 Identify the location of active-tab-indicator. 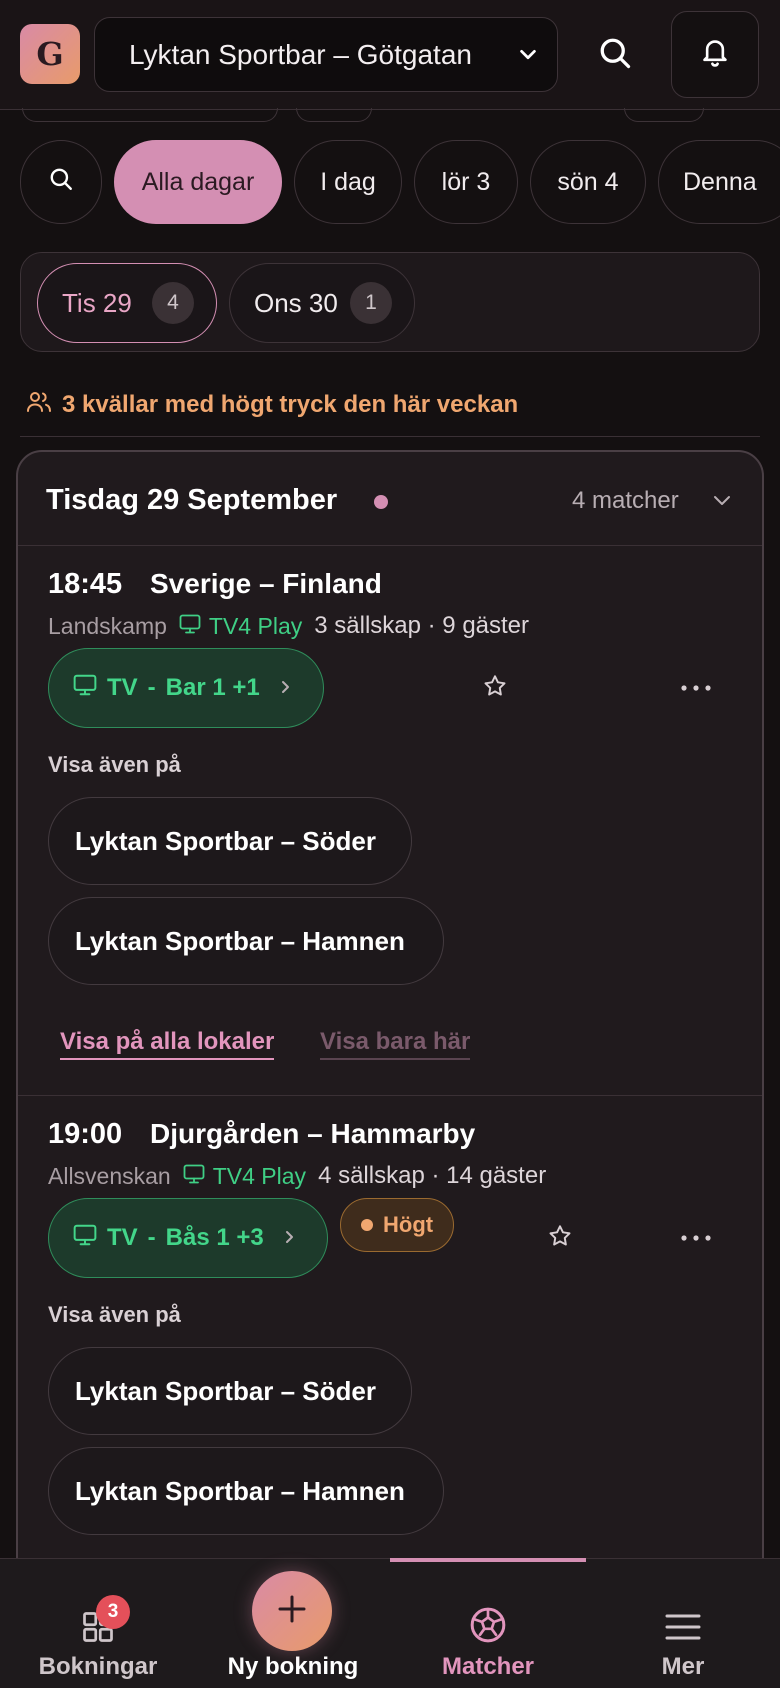
(488, 1560).